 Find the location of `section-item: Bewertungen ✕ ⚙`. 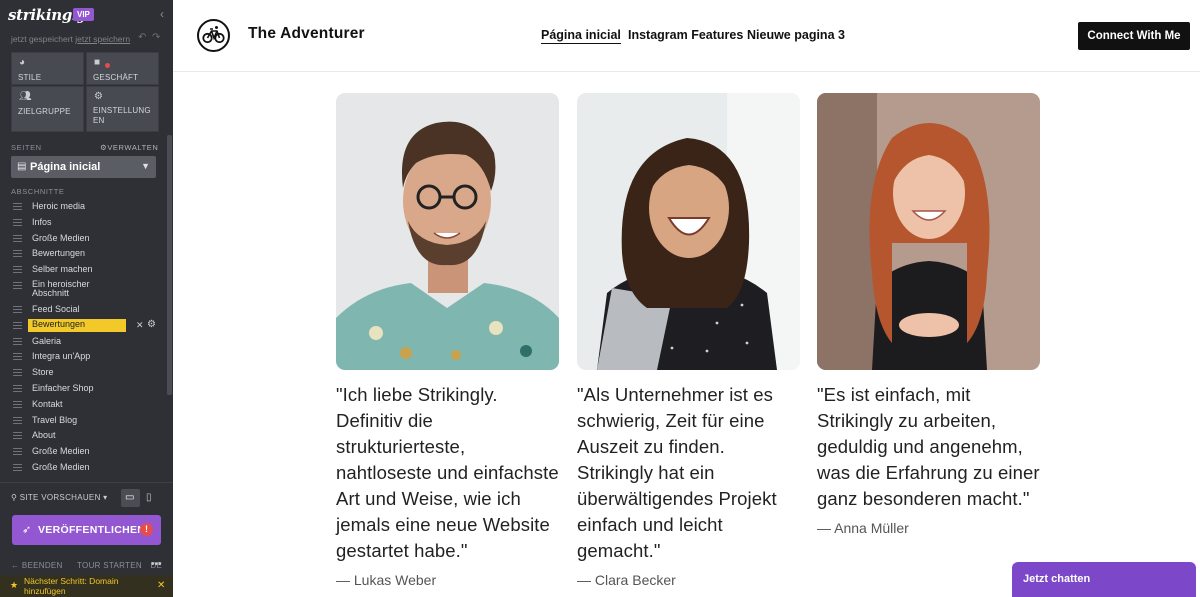

section-item: Bewertungen ✕ ⚙ is located at coordinates (82, 326).